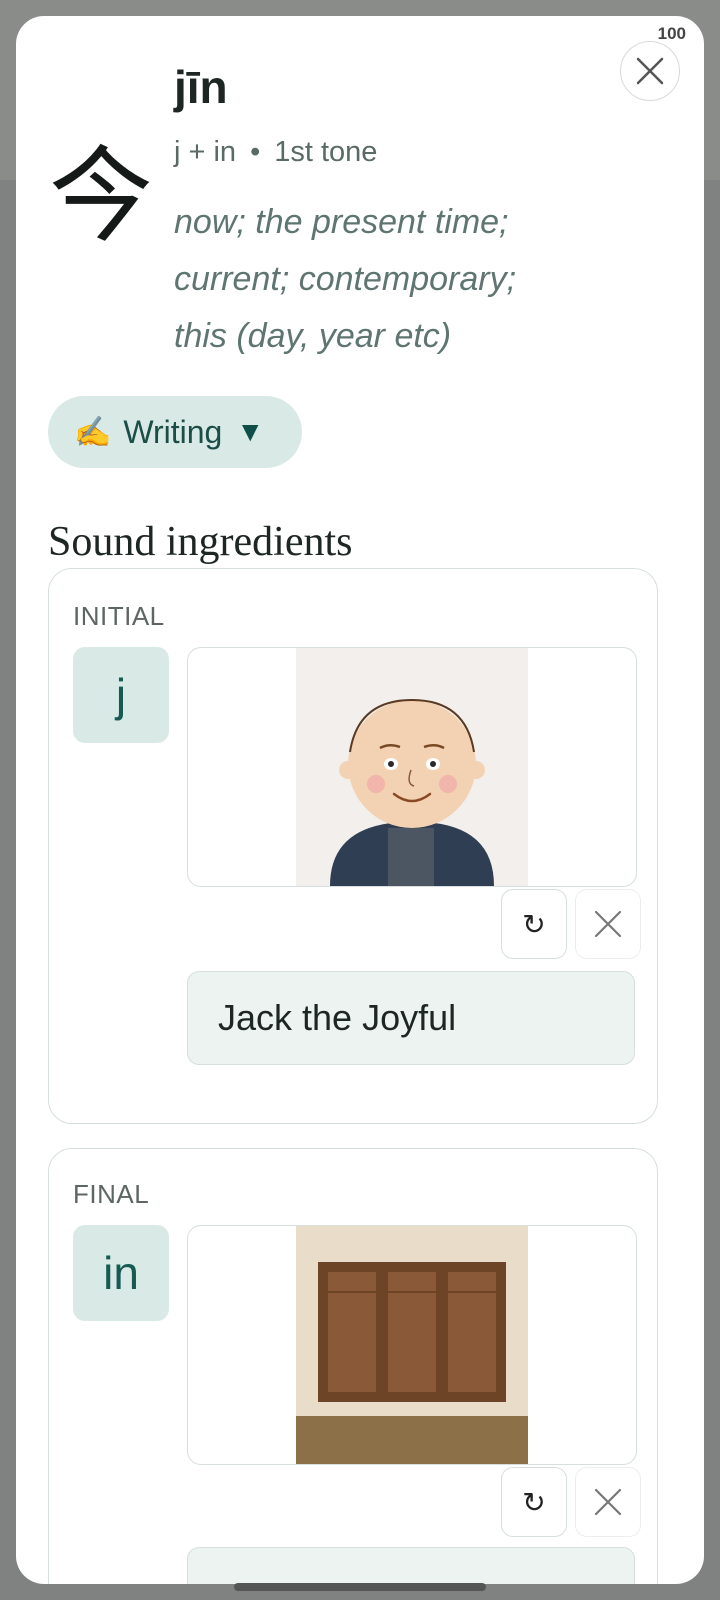  I want to click on tone-text: 1st tone, so click(326, 152).